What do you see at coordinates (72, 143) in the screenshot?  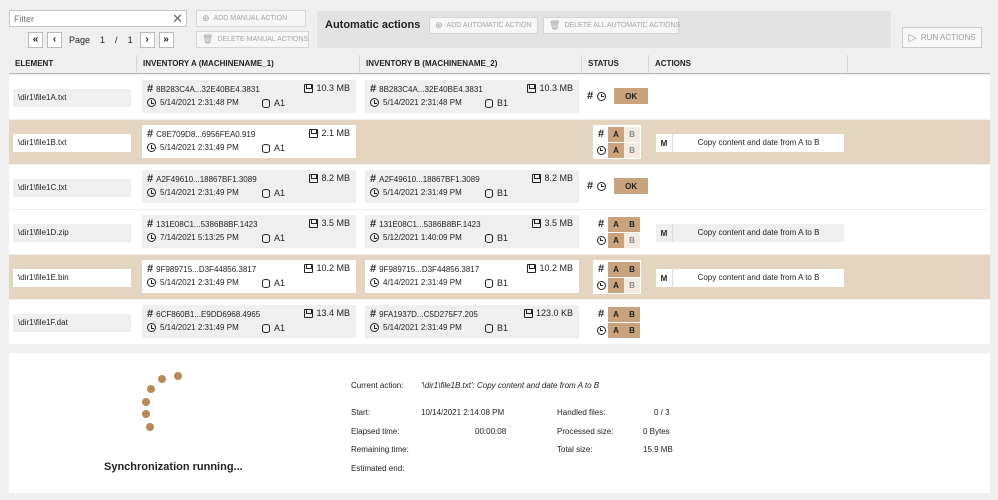 I see `element-name: \dir1\file1B.txt` at bounding box center [72, 143].